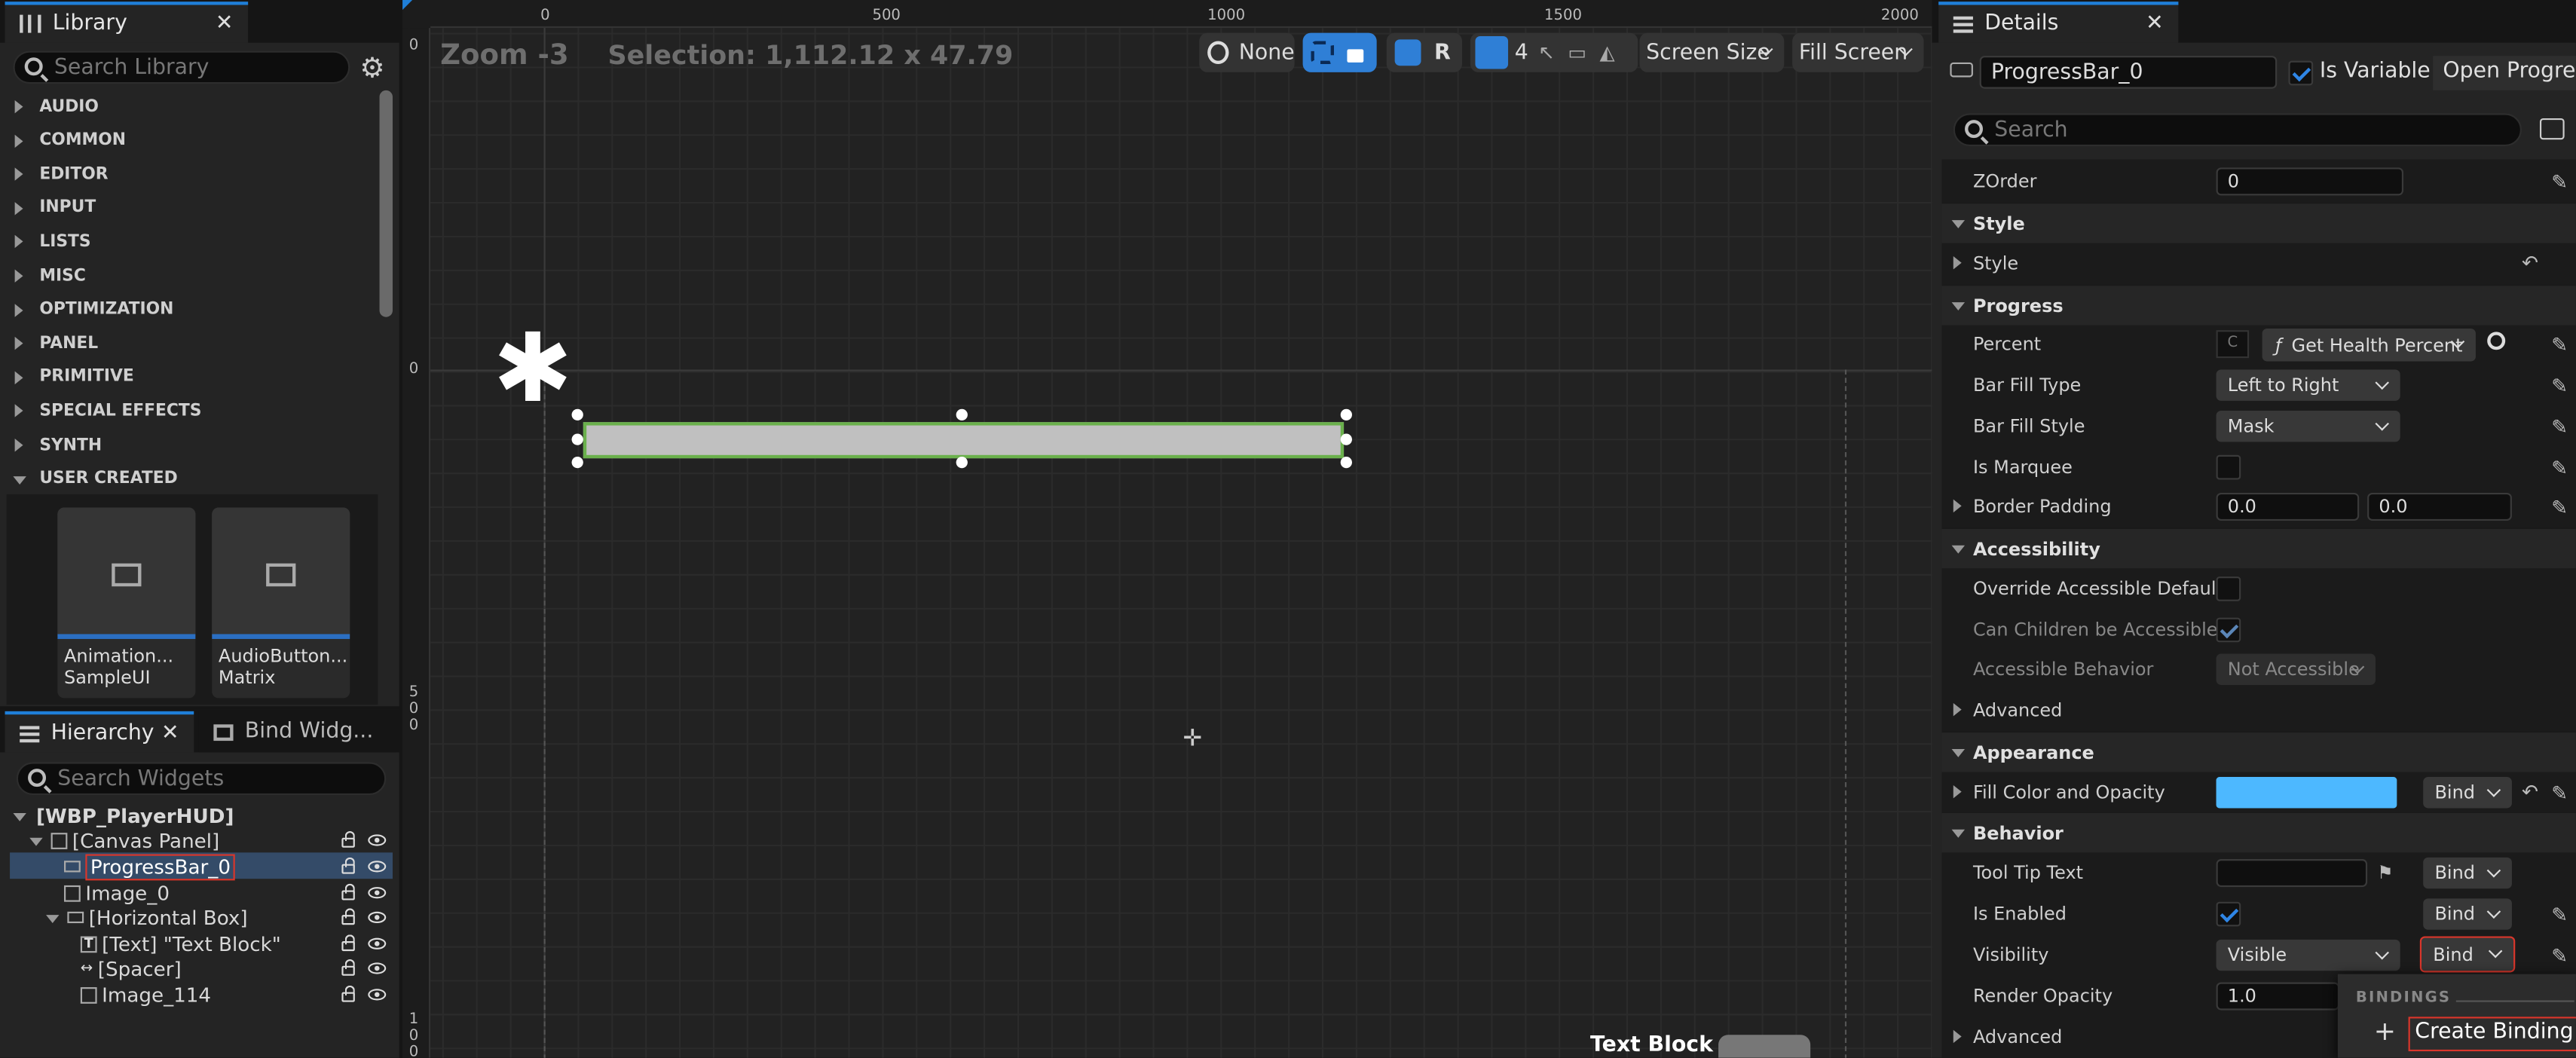 Image resolution: width=2576 pixels, height=1058 pixels. I want to click on library-category: OPTIMIZATION, so click(189, 309).